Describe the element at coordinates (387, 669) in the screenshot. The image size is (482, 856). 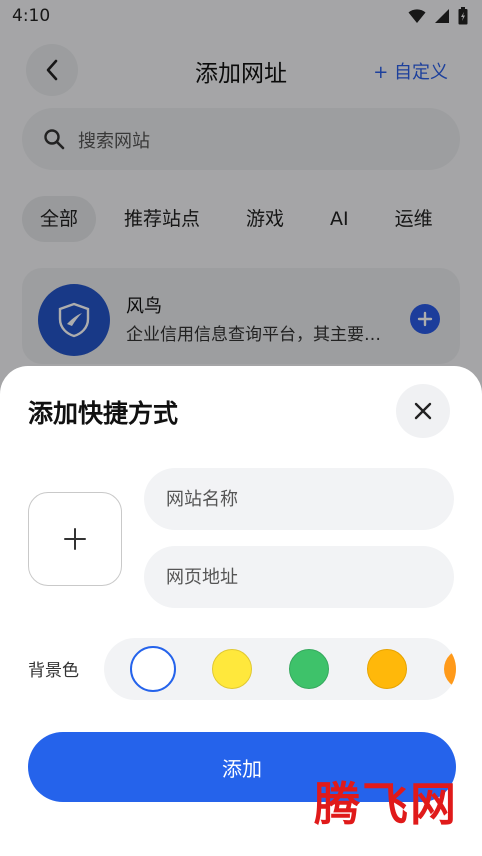
I see `color-swatch-orange` at that location.